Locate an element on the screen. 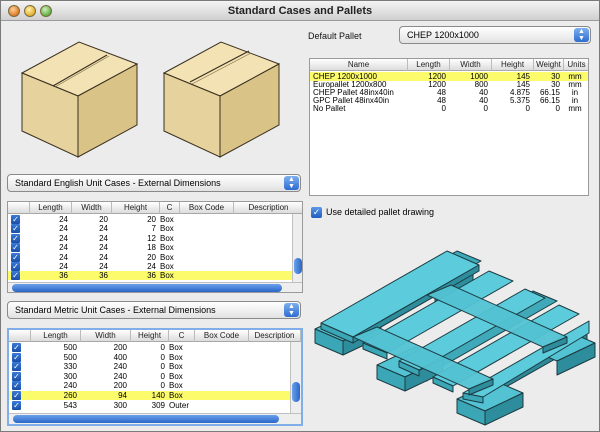 The image size is (600, 432). english_cases-row: ✓ 24 20 20 Box is located at coordinates (150, 219).